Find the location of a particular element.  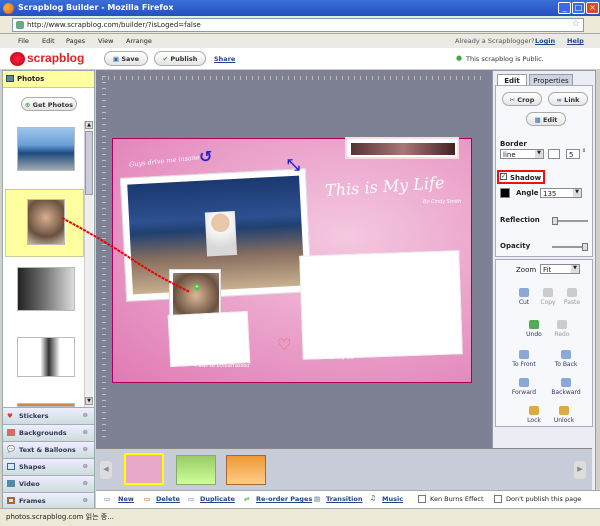

duplicate-icon: ▭ is located at coordinates (191, 499).